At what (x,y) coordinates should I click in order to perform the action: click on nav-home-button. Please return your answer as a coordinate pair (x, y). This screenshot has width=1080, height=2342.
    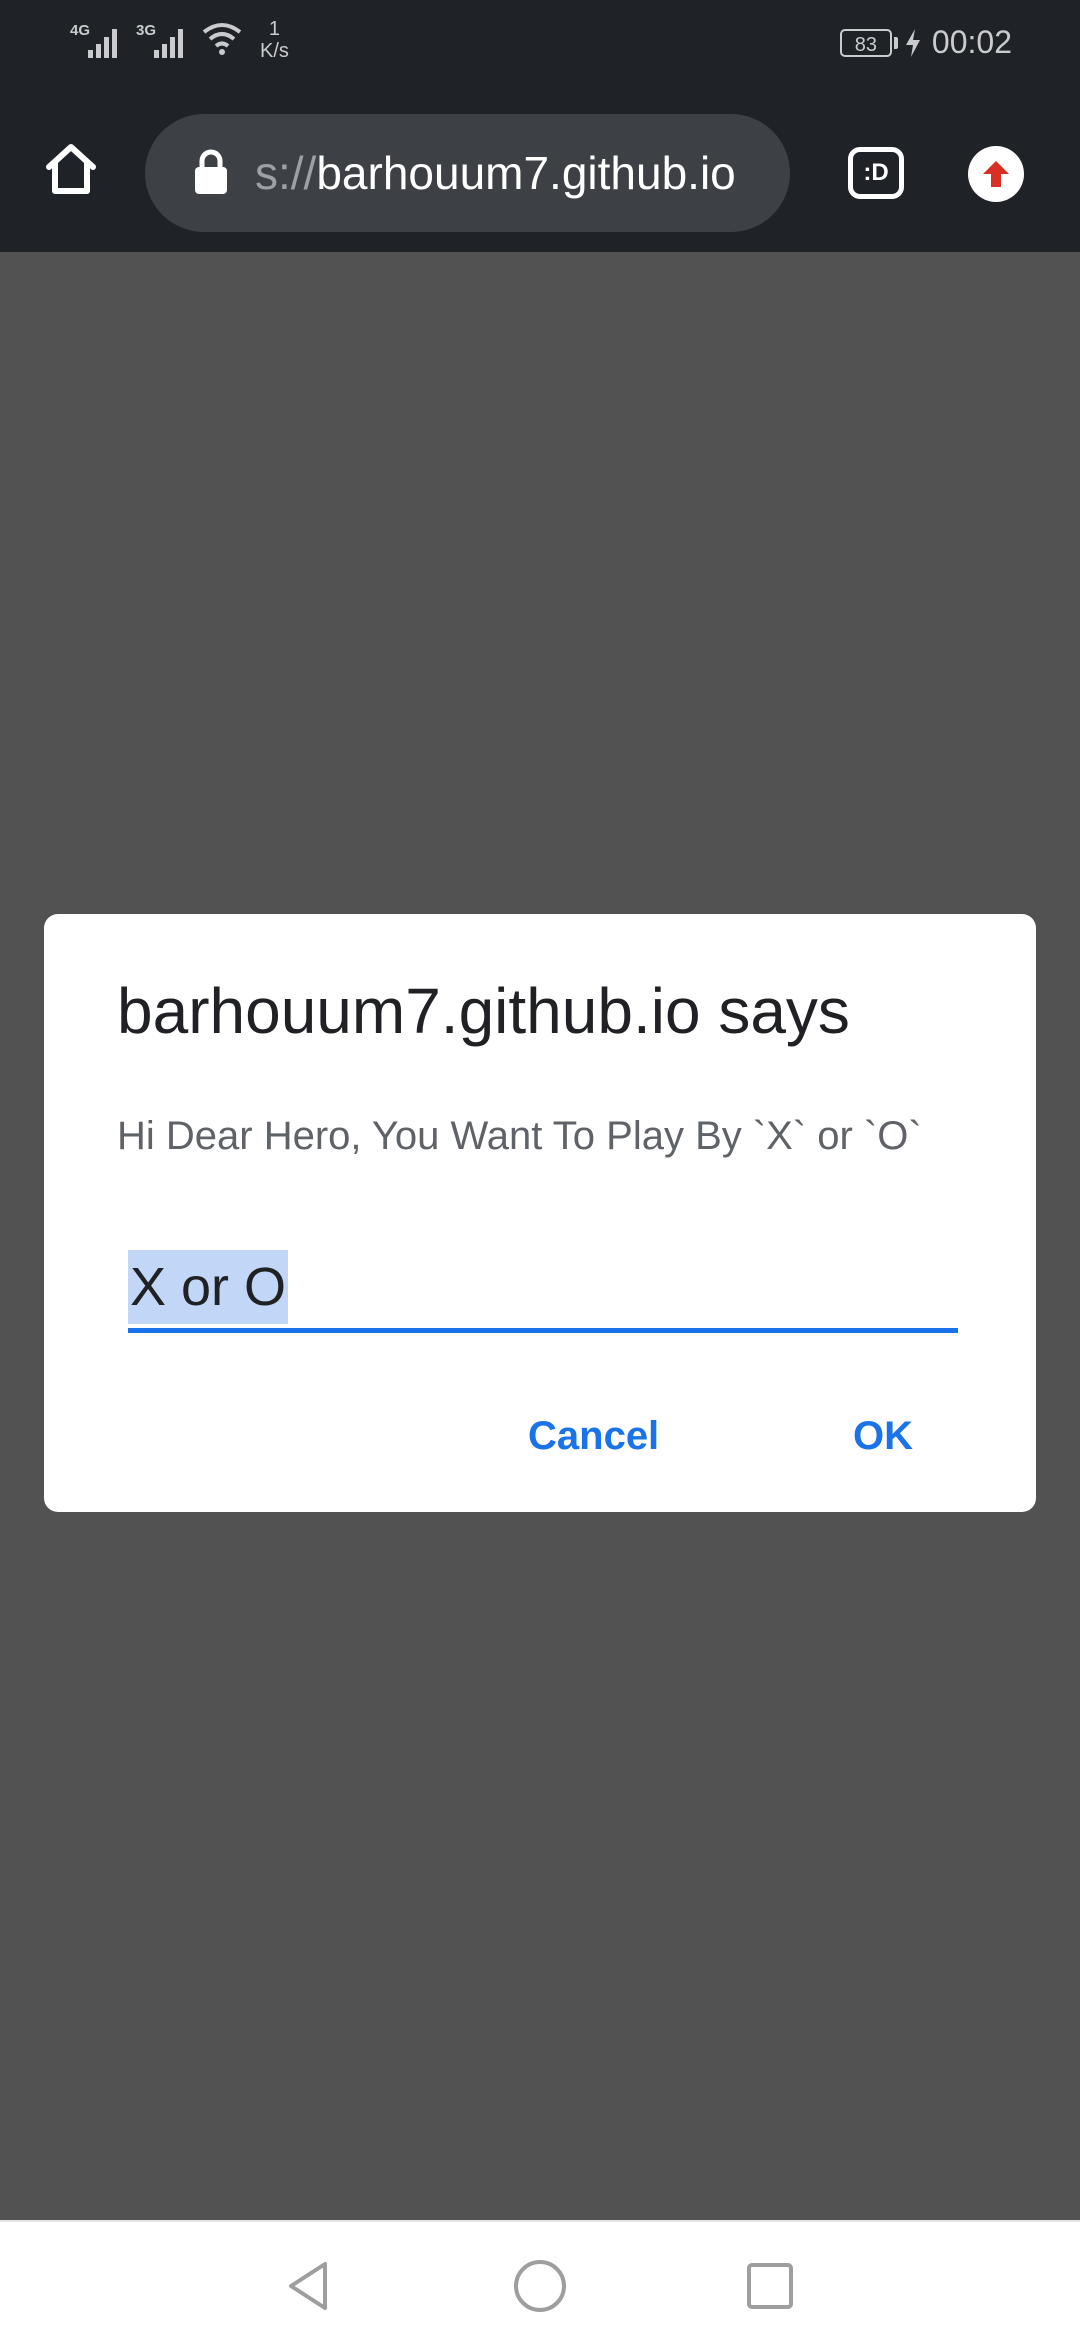
    Looking at the image, I should click on (540, 2286).